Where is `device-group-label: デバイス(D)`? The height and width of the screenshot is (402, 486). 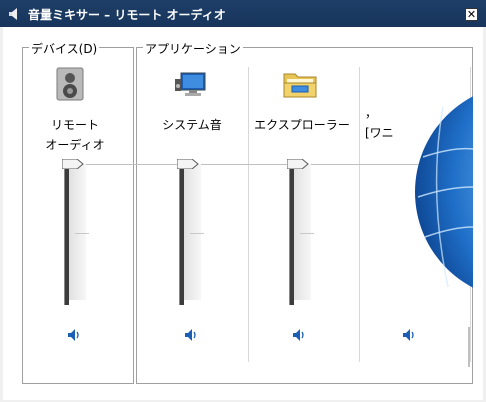 device-group-label: デバイス(D) is located at coordinates (64, 48).